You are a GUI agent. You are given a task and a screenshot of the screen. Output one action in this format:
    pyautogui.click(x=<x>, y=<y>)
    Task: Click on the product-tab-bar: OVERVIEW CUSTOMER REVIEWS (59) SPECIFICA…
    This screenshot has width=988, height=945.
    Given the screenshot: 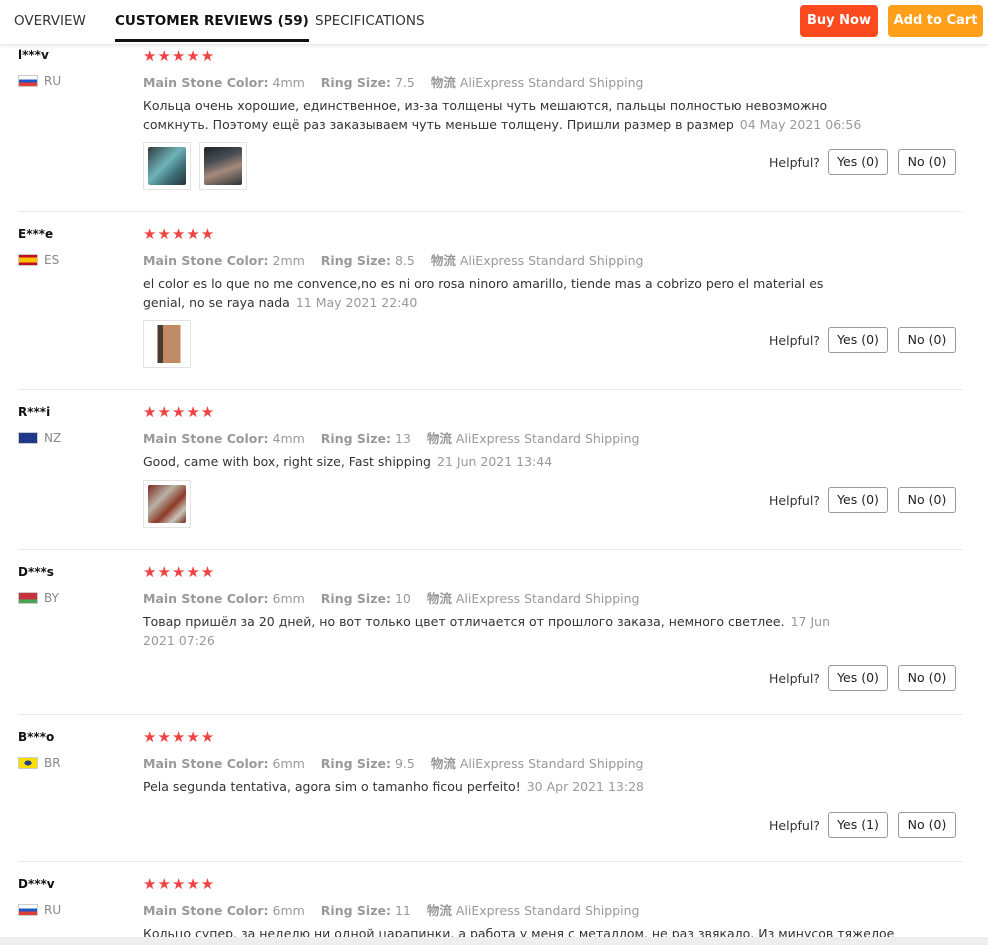 What is the action you would take?
    pyautogui.click(x=494, y=22)
    